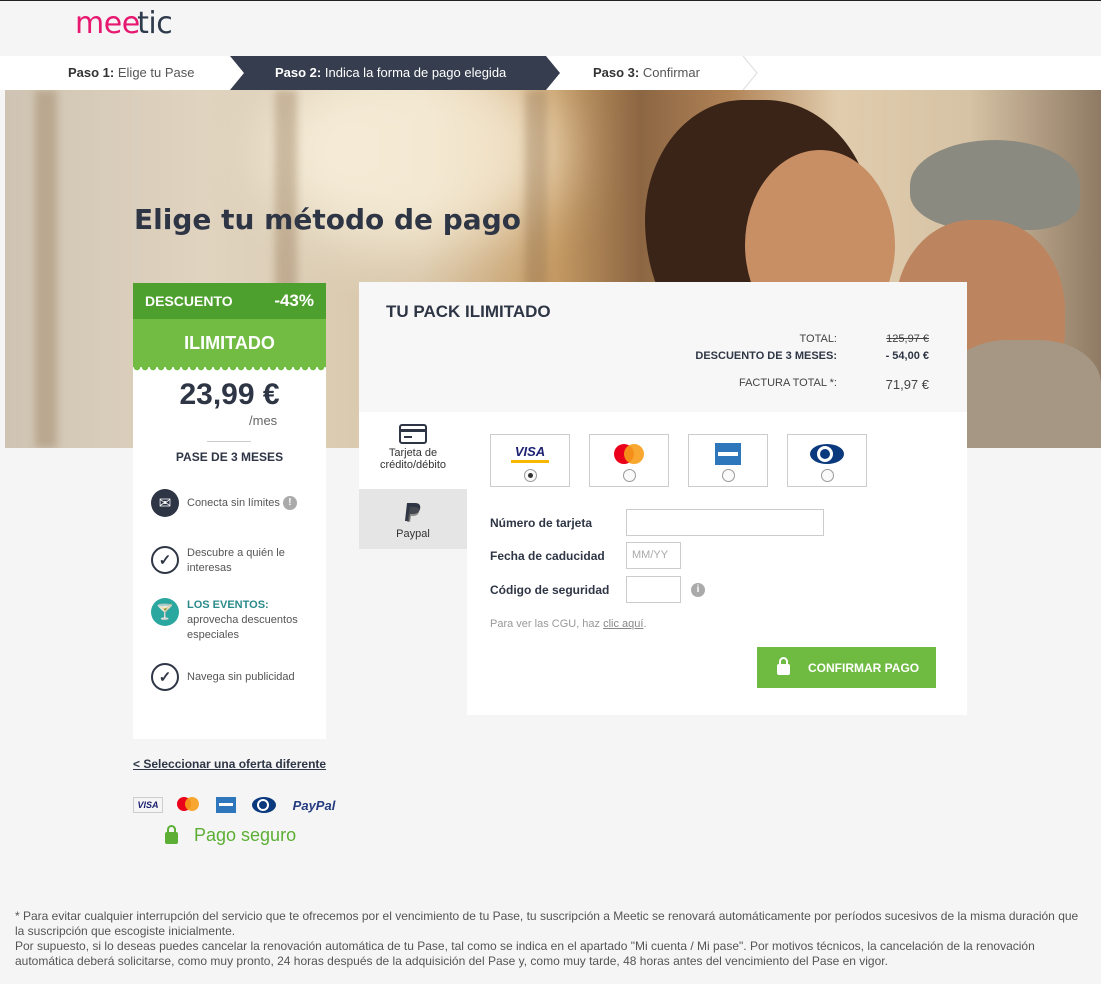 This screenshot has height=984, width=1101. I want to click on radio-amex, so click(728, 475).